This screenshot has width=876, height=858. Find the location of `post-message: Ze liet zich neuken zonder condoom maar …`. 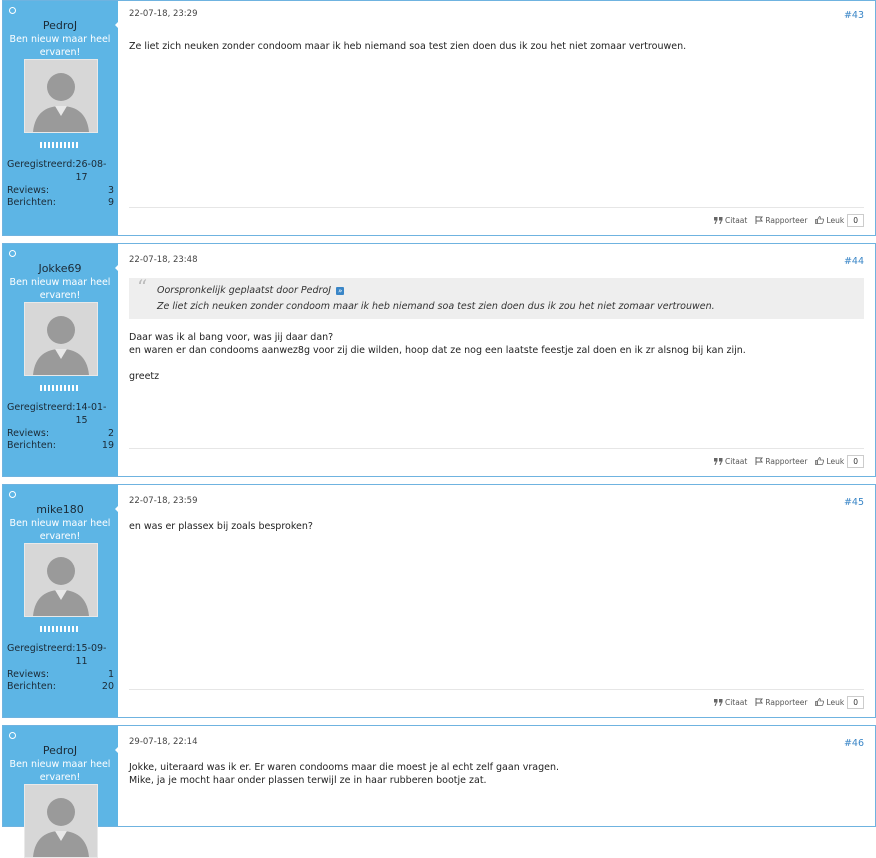

post-message: Ze liet zich neuken zonder condoom maar … is located at coordinates (496, 46).